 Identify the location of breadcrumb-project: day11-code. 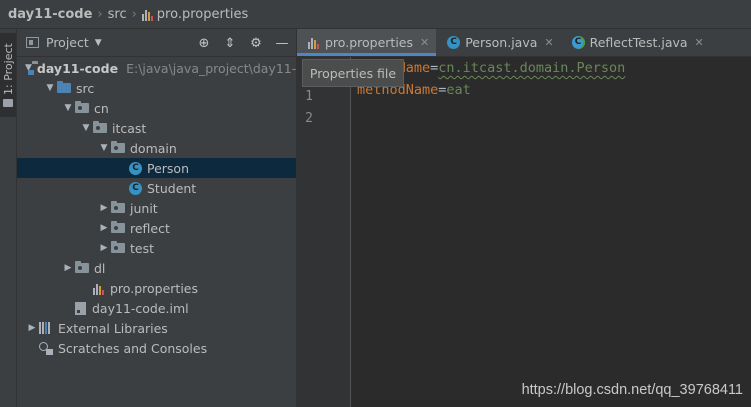
(50, 14).